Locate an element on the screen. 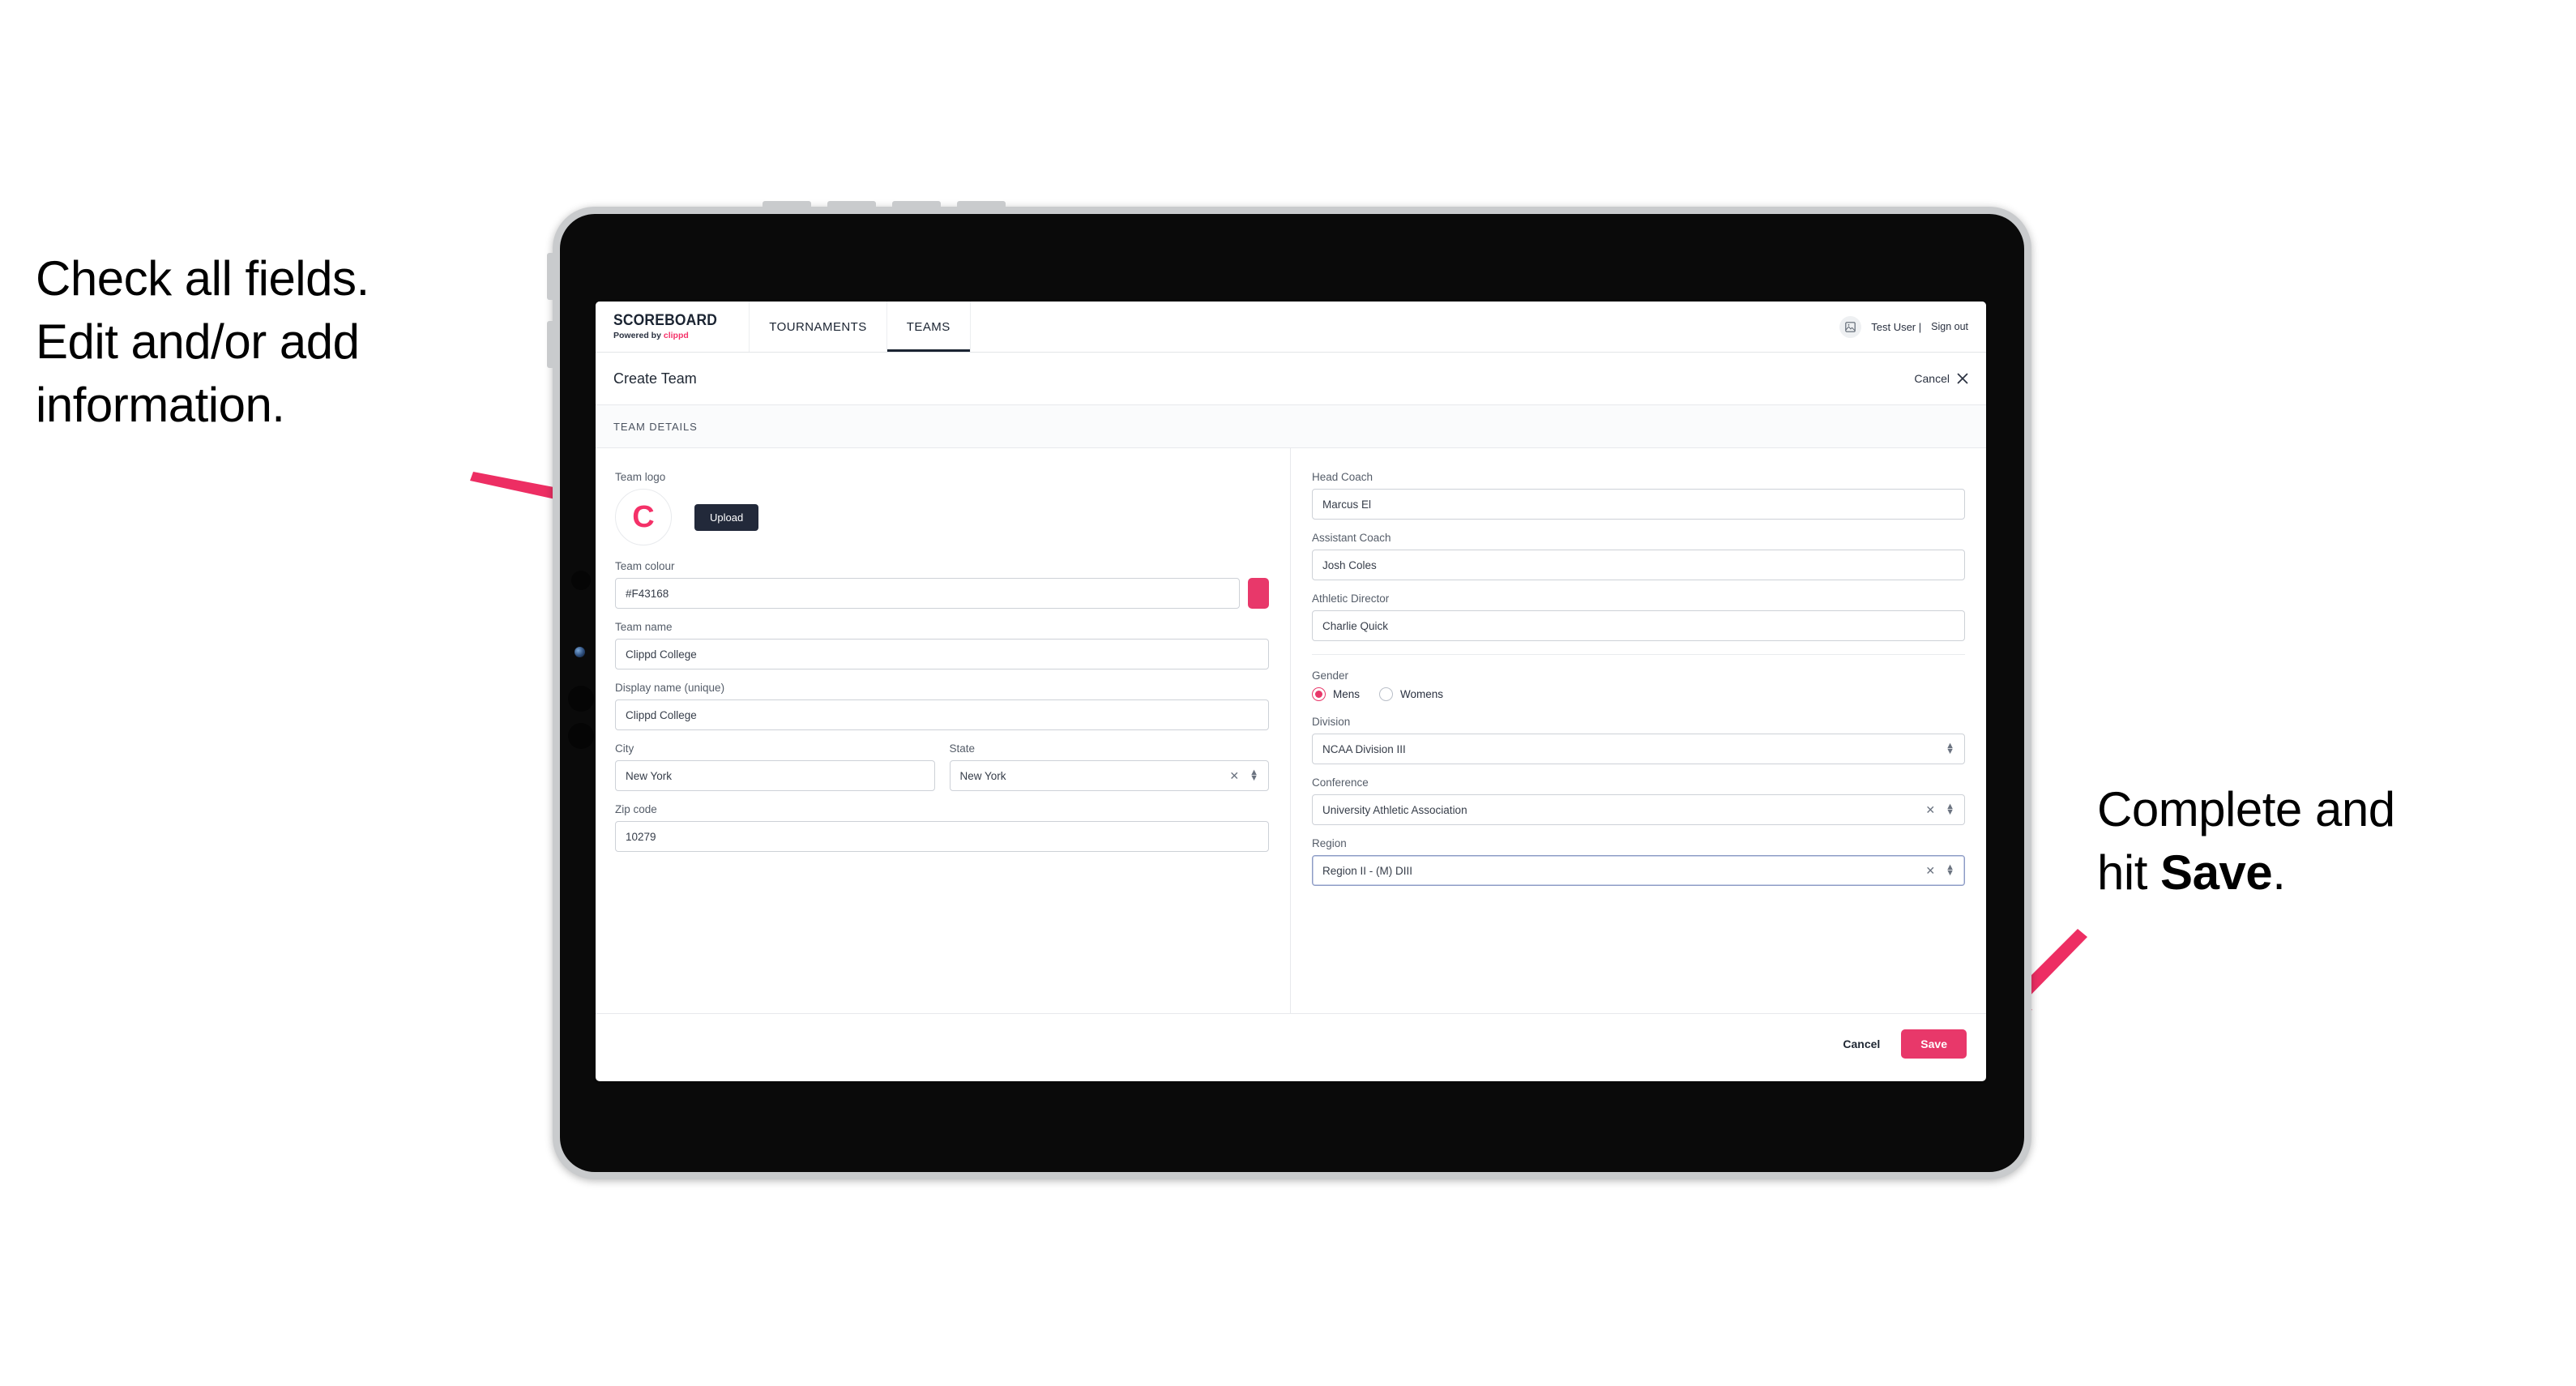 This screenshot has height=1386, width=2576. team-logo-preview: C is located at coordinates (643, 517).